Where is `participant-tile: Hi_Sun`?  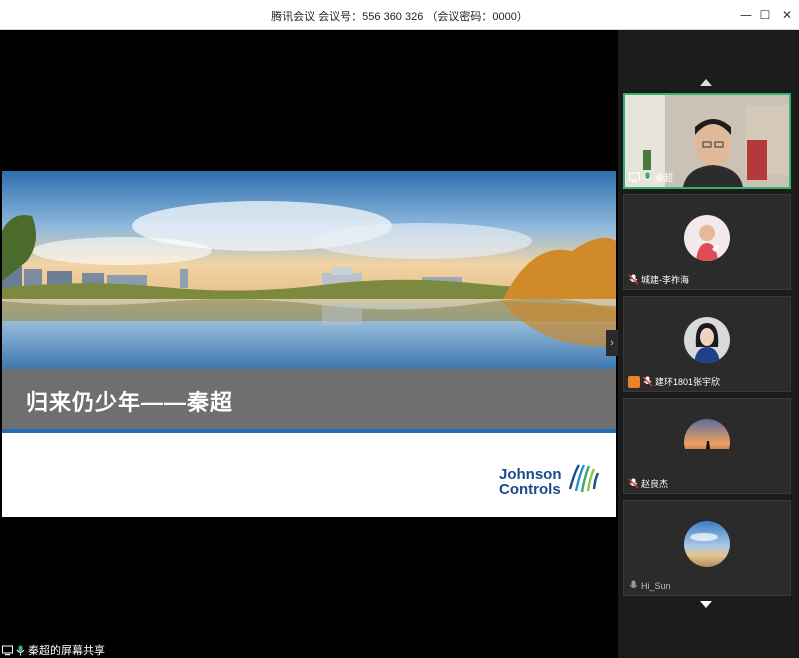 participant-tile: Hi_Sun is located at coordinates (707, 548).